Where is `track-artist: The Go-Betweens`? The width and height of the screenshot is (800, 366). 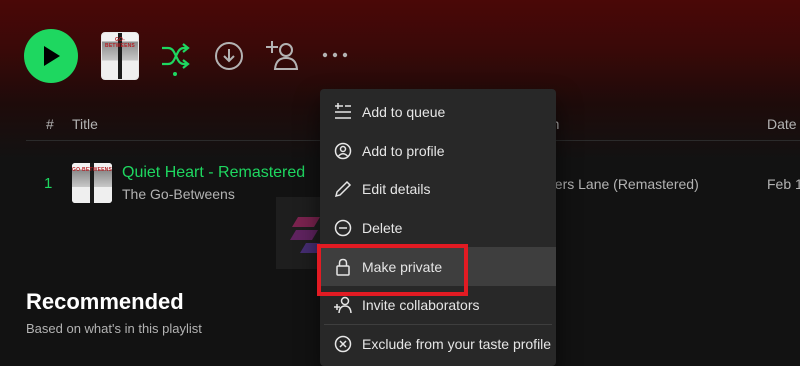
track-artist: The Go-Betweens is located at coordinates (178, 194).